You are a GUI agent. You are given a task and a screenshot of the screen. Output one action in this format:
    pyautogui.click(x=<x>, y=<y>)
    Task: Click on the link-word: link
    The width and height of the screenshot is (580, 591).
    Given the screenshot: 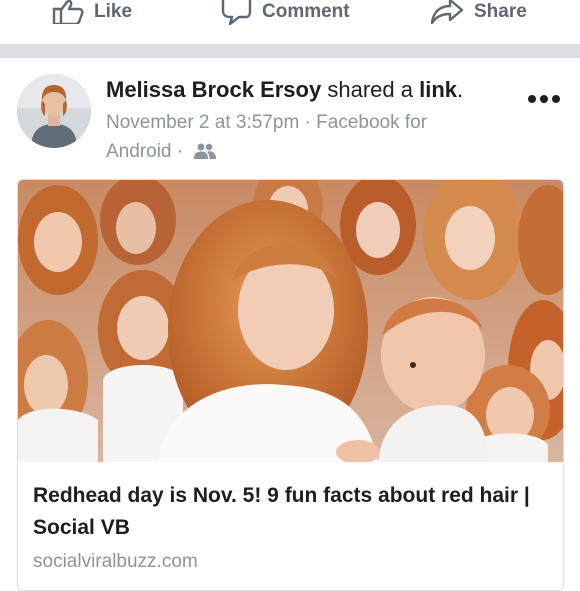 What is the action you would take?
    pyautogui.click(x=438, y=89)
    